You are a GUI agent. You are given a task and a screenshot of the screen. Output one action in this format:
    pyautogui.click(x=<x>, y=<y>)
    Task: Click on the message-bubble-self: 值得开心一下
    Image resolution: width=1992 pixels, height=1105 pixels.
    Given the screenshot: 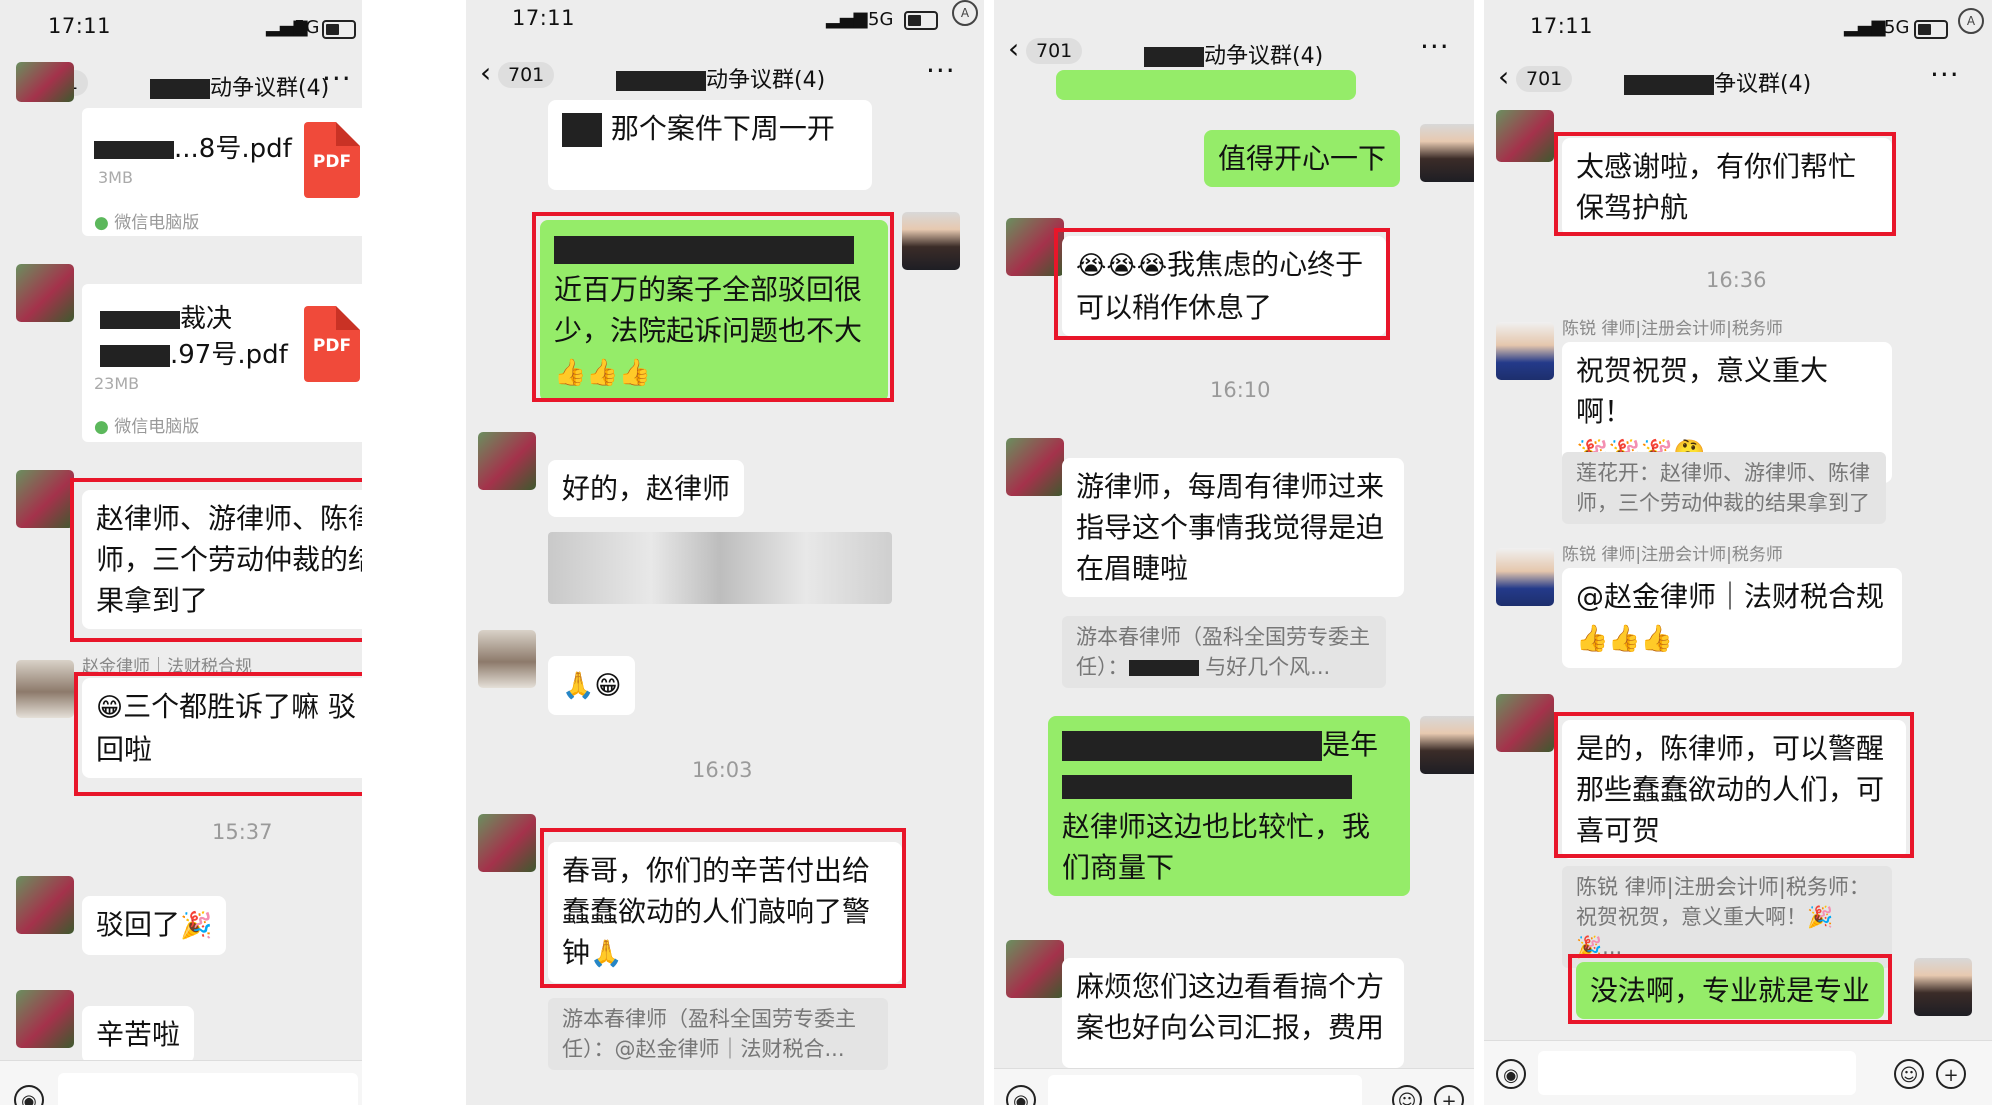 What is the action you would take?
    pyautogui.click(x=1302, y=158)
    